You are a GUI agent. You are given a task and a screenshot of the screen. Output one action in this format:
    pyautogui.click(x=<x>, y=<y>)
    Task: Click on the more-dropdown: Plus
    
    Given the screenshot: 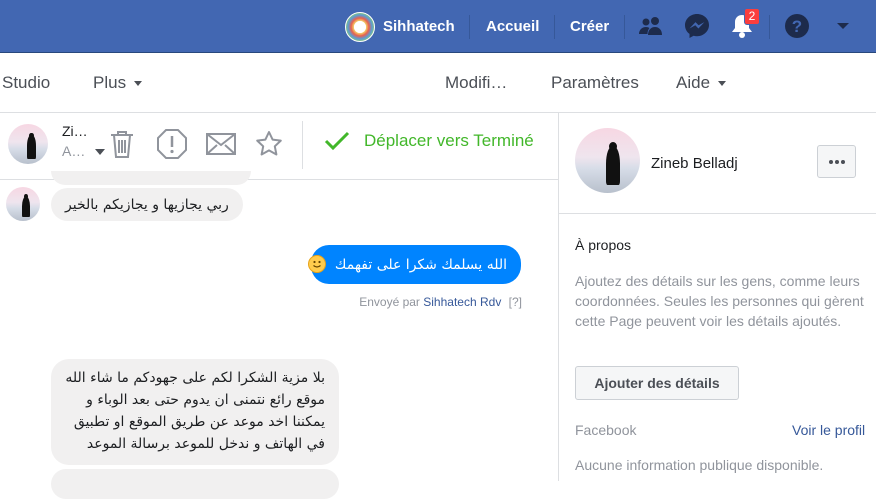 What is the action you would take?
    pyautogui.click(x=118, y=83)
    